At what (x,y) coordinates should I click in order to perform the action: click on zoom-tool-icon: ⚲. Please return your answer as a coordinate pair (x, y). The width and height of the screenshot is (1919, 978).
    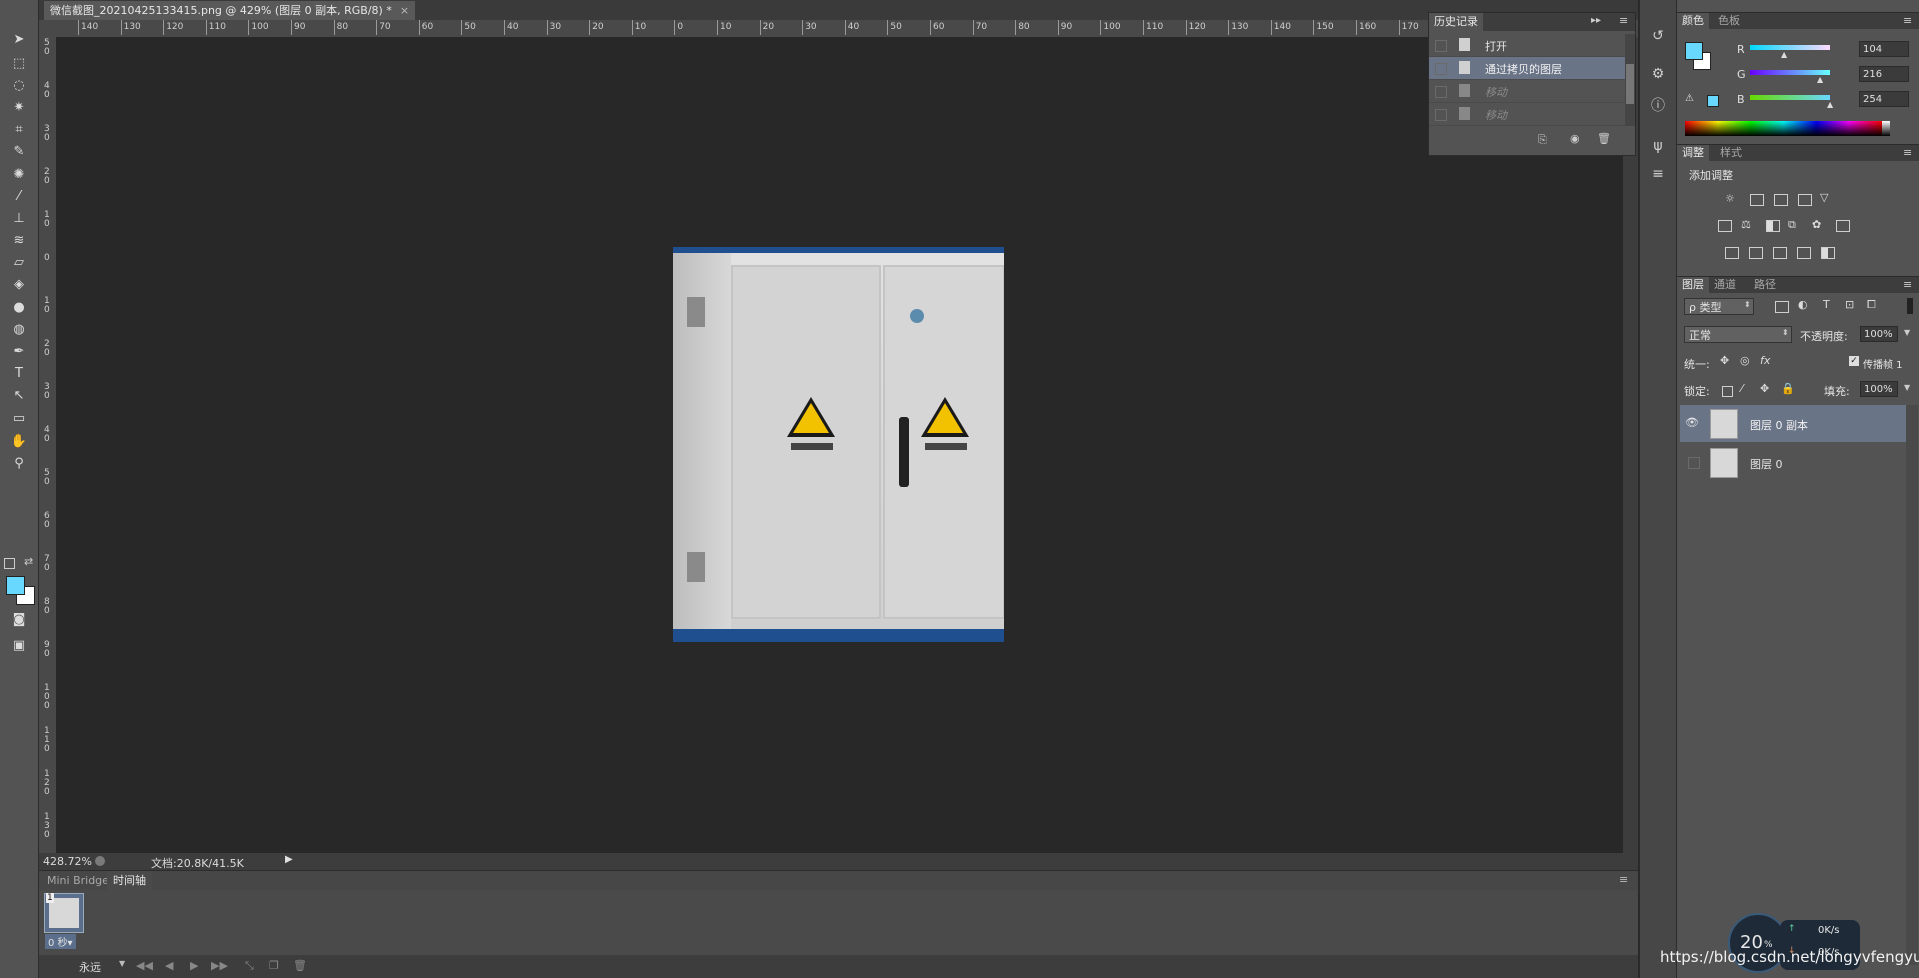
    Looking at the image, I should click on (19, 464).